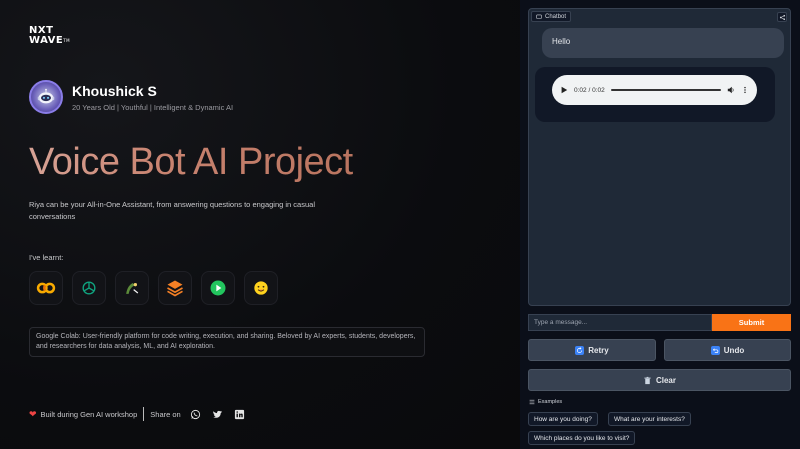 This screenshot has height=449, width=800. I want to click on example-chip: What are your interests?, so click(649, 419).